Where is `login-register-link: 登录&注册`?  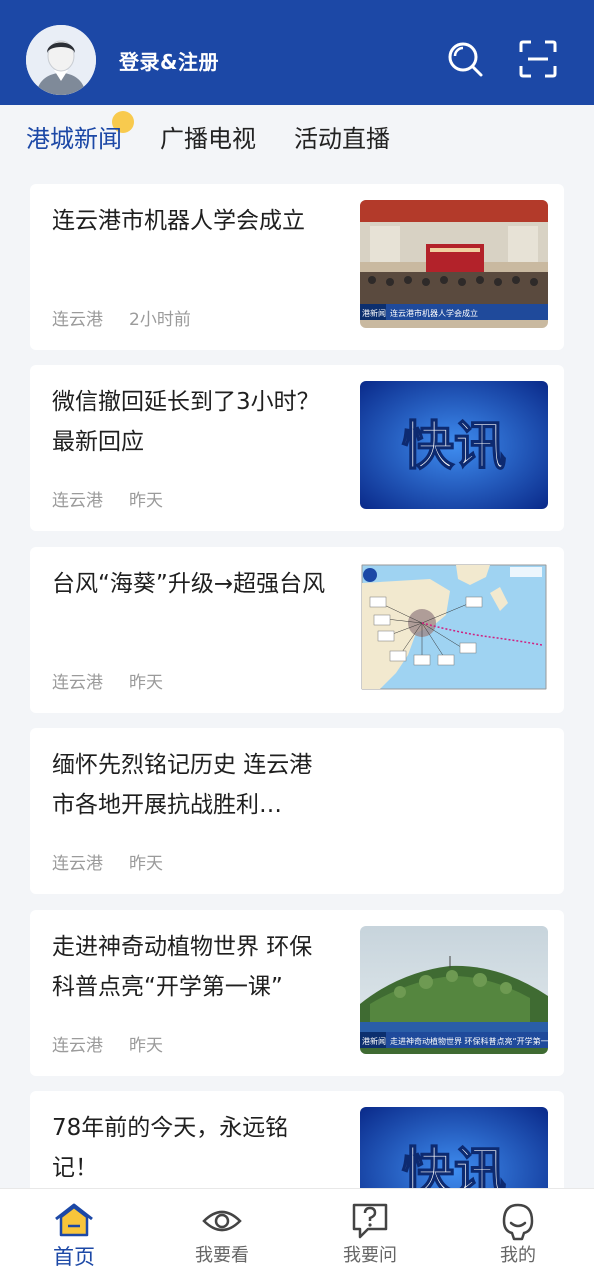
login-register-link: 登录&注册 is located at coordinates (169, 60).